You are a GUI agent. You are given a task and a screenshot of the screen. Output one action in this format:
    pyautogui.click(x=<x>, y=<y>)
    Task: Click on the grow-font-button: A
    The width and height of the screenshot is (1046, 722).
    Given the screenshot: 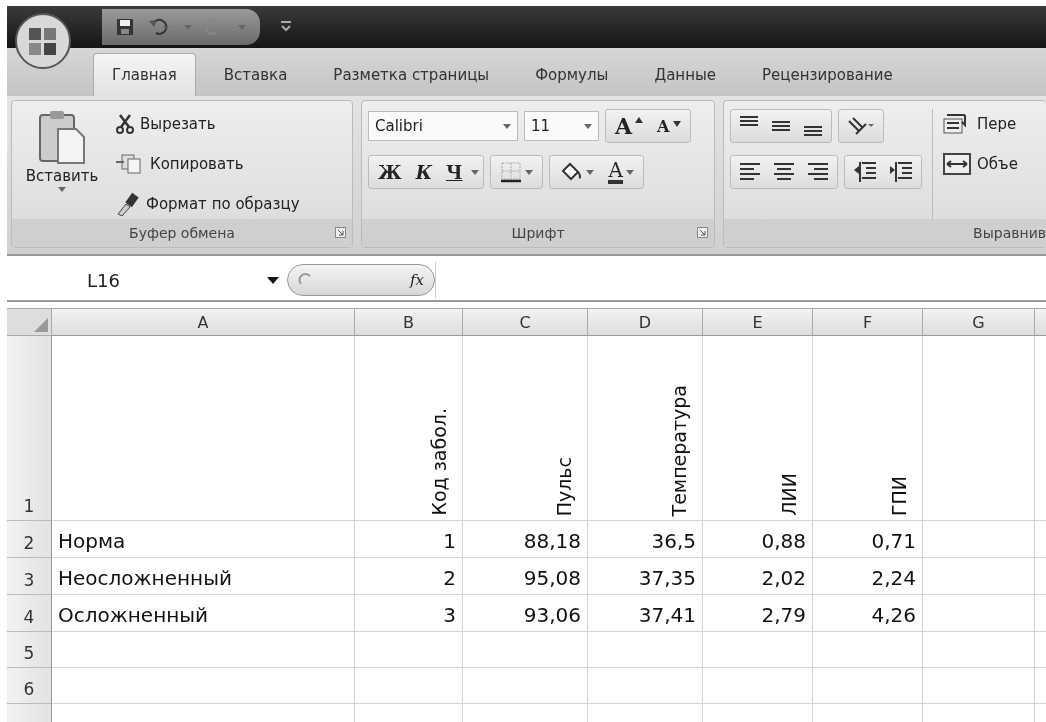 What is the action you would take?
    pyautogui.click(x=629, y=126)
    